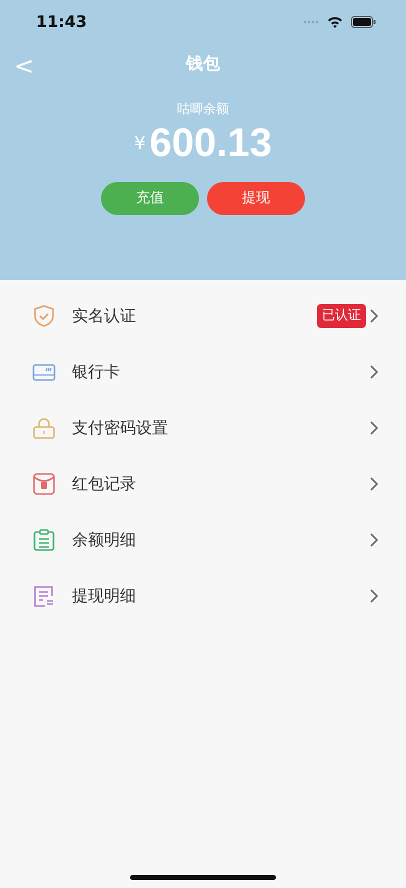  I want to click on page-title: 钱包, so click(203, 64).